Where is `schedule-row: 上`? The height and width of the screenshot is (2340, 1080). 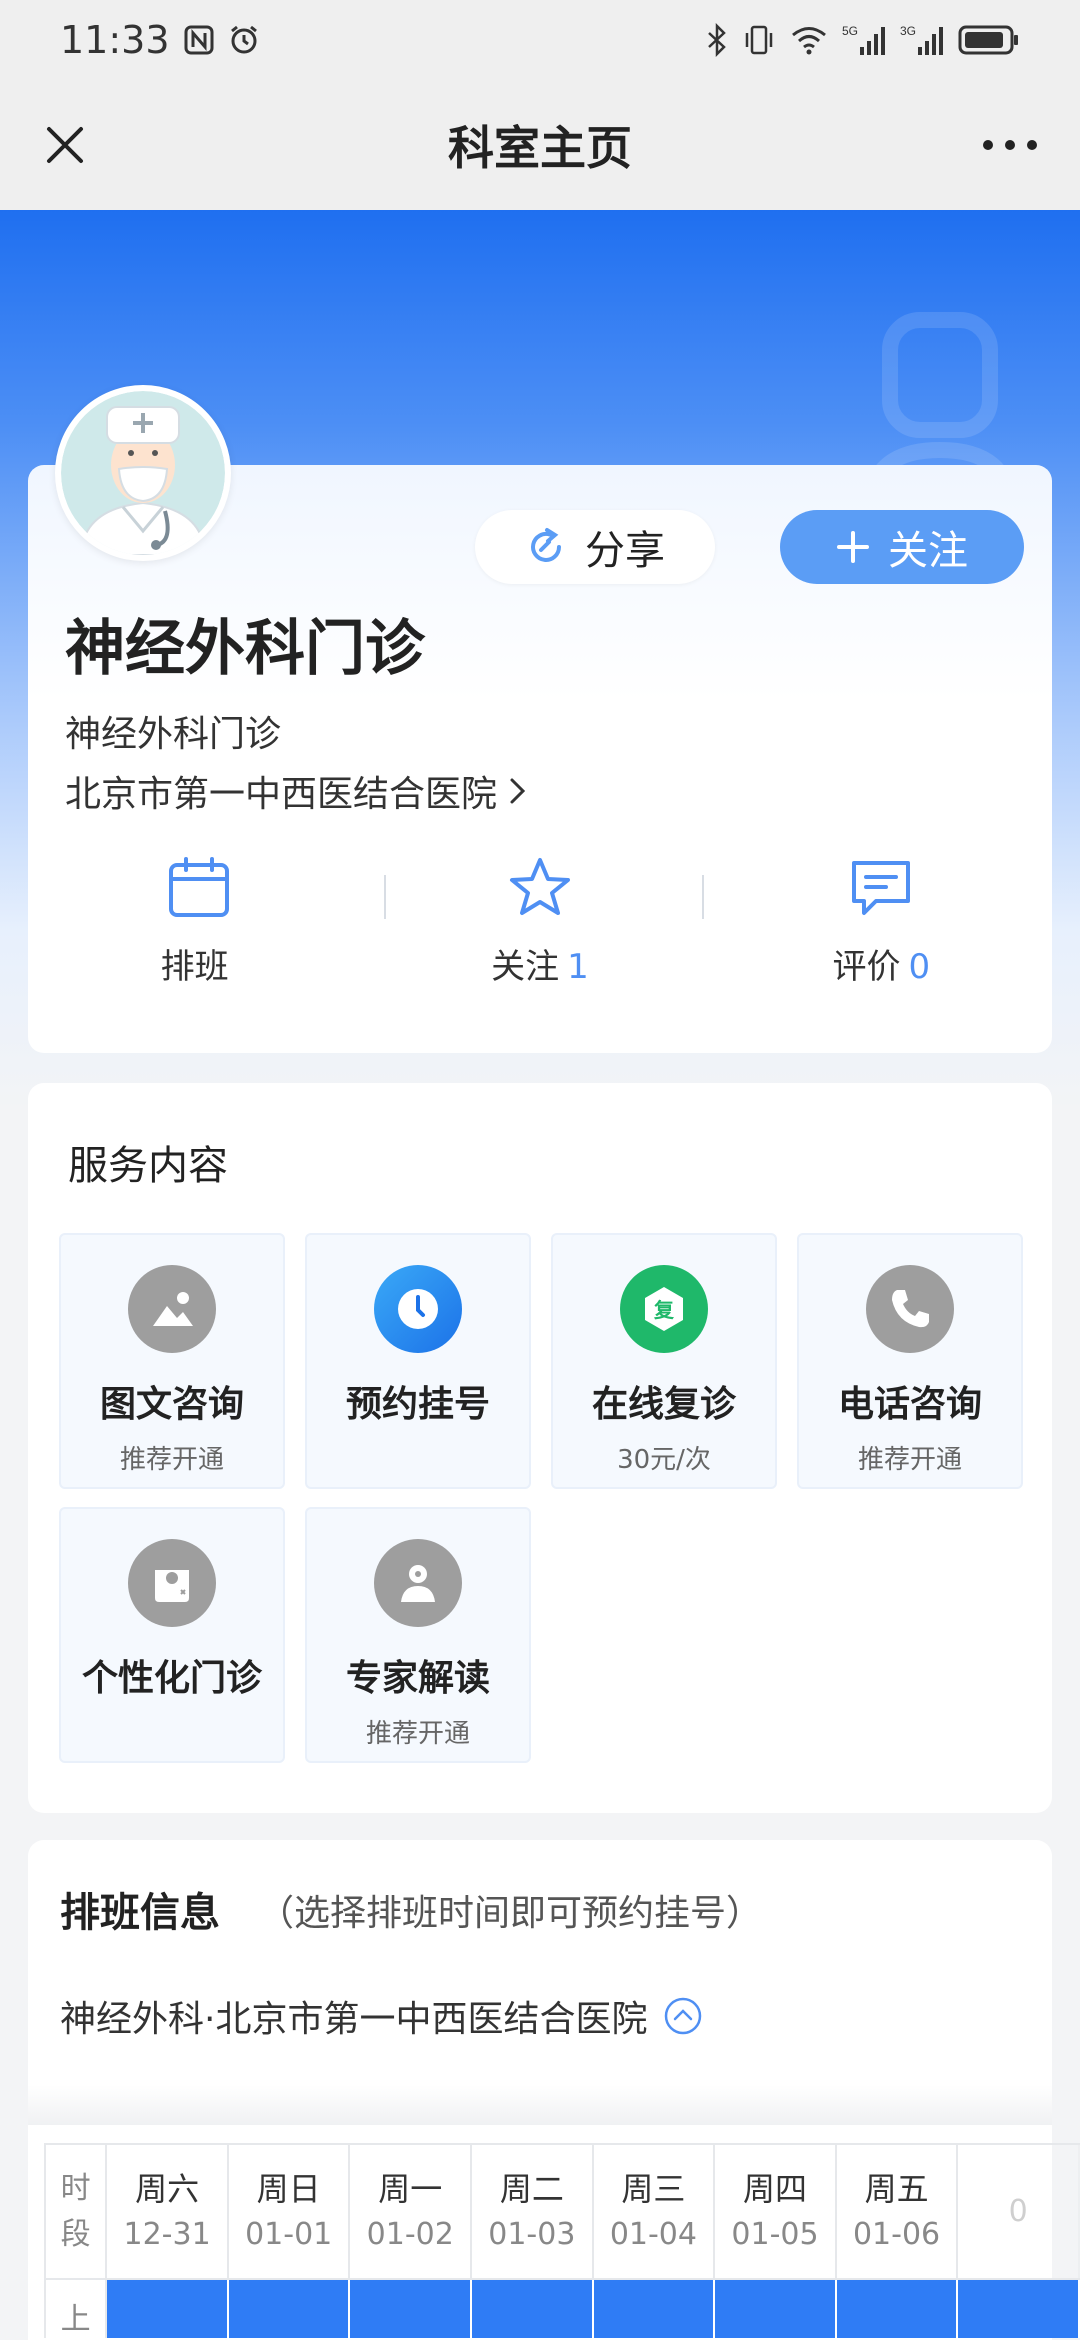
schedule-row: 上 is located at coordinates (562, 2309).